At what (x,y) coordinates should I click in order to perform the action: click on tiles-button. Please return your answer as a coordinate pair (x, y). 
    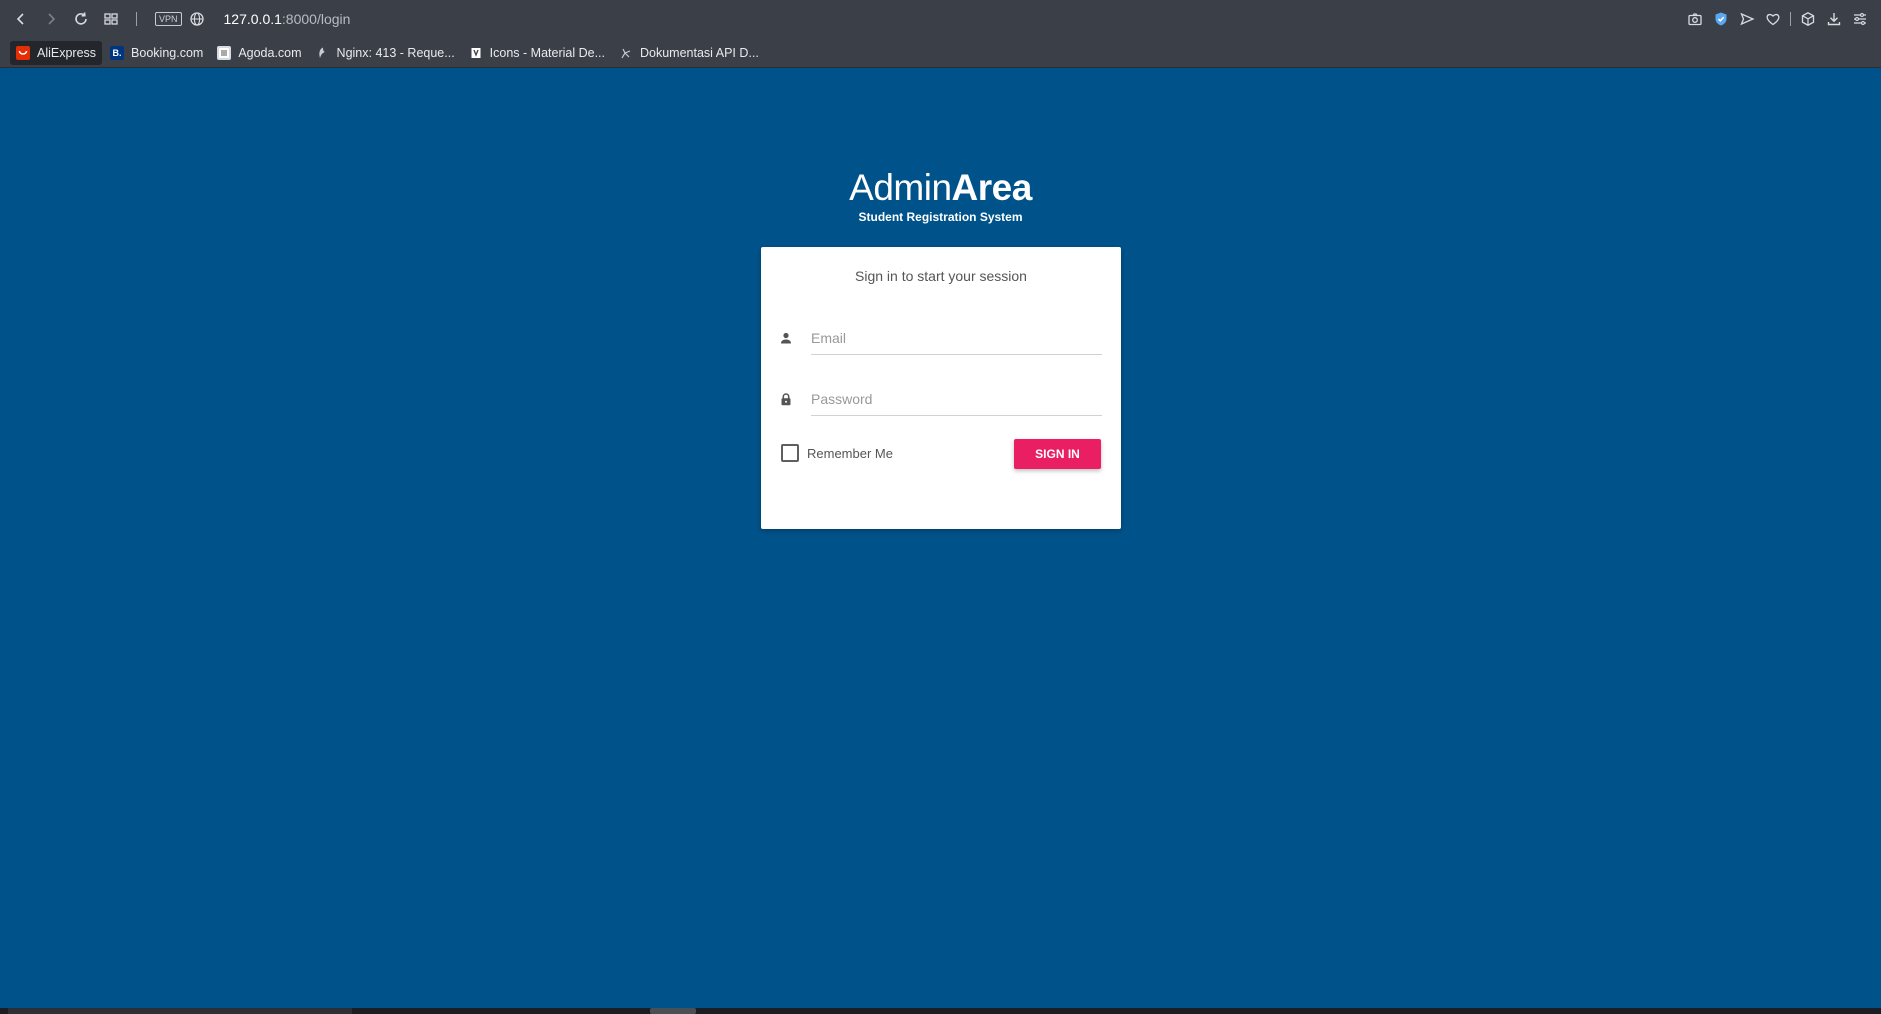
    Looking at the image, I should click on (111, 19).